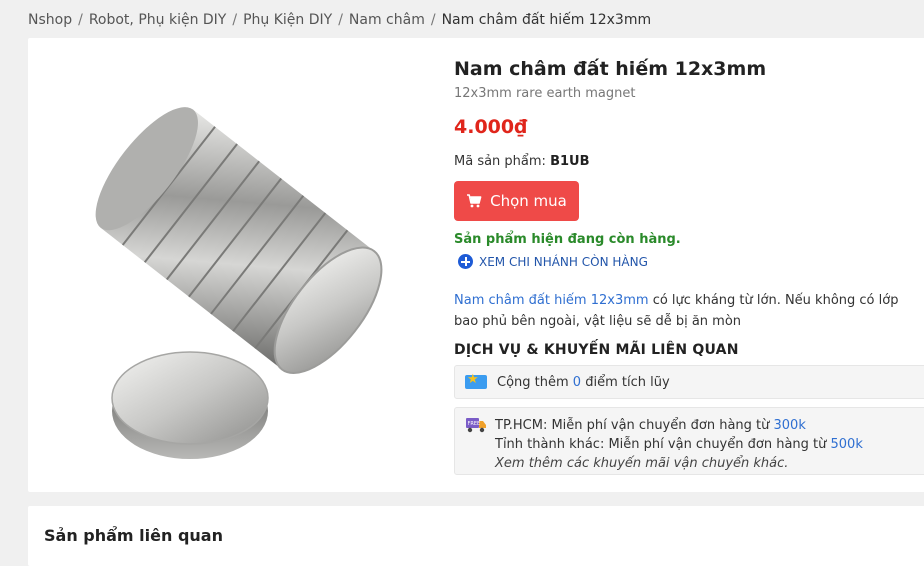 Image resolution: width=924 pixels, height=566 pixels. I want to click on shipping-province-value: 500k, so click(846, 444).